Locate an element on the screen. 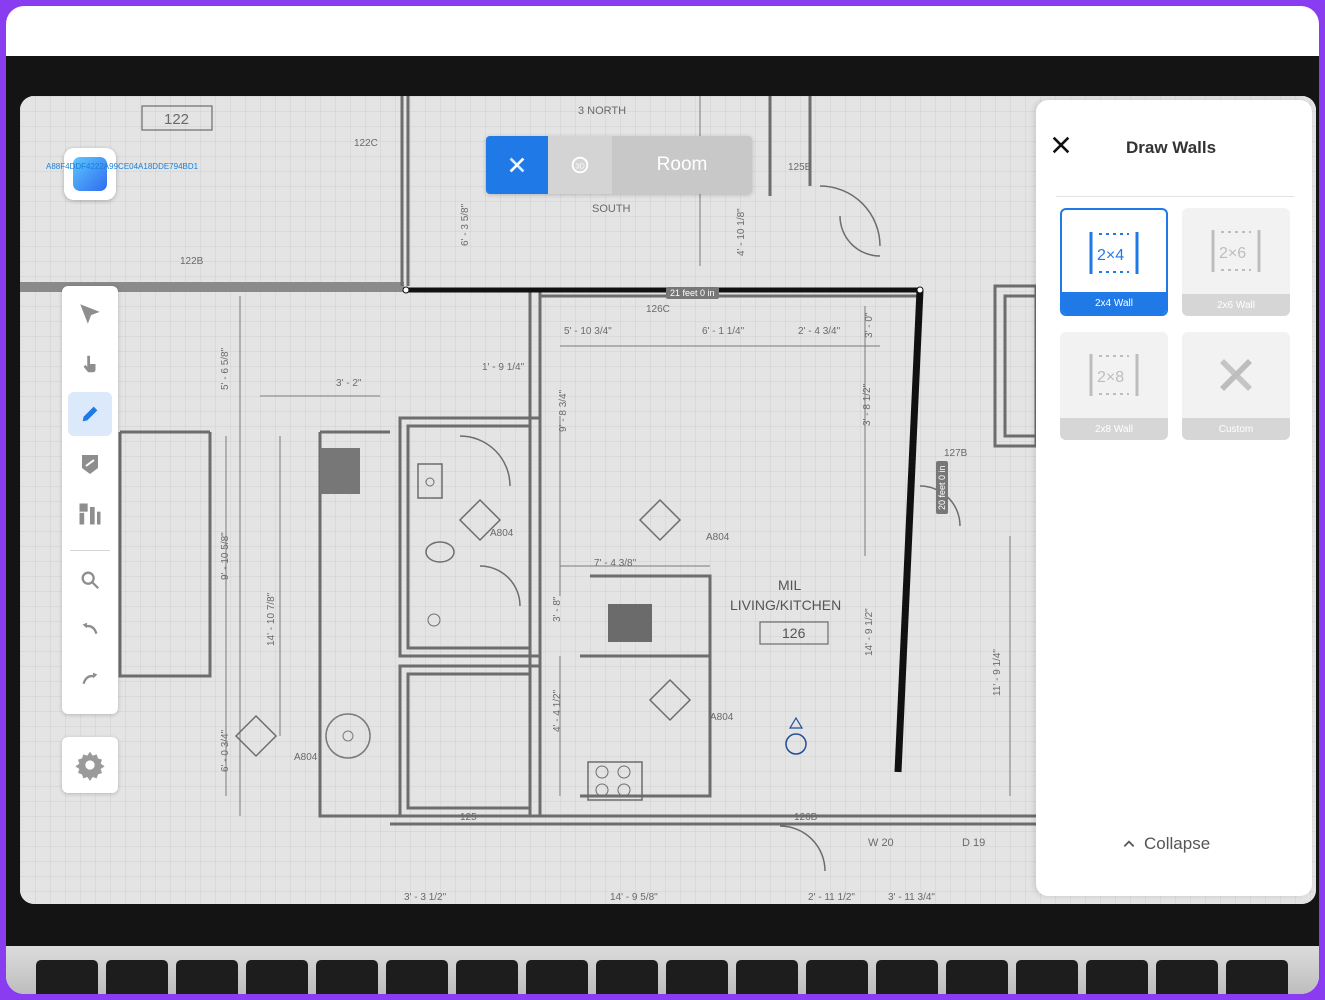 The width and height of the screenshot is (1325, 1000). dim-text-1: 5' - 10 3/4" is located at coordinates (588, 331).